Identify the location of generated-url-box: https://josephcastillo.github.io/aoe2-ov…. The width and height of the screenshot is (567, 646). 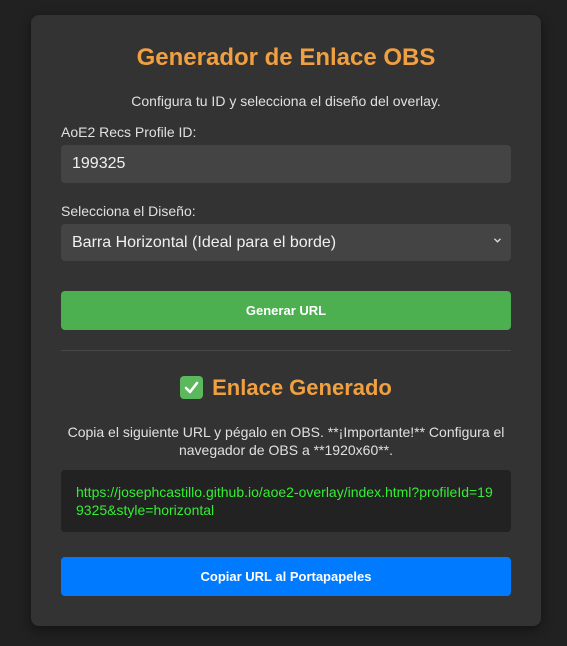
(286, 501).